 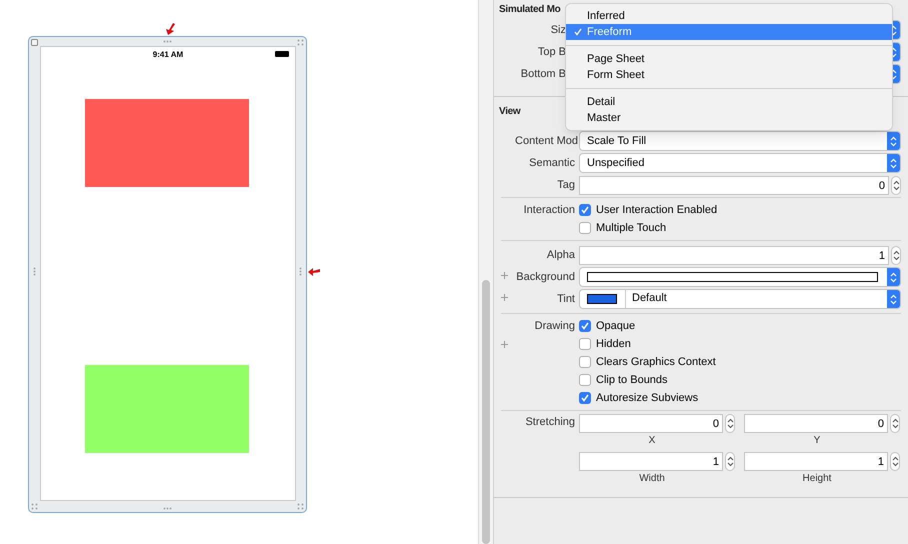 I want to click on field-label: Top B, so click(x=552, y=52).